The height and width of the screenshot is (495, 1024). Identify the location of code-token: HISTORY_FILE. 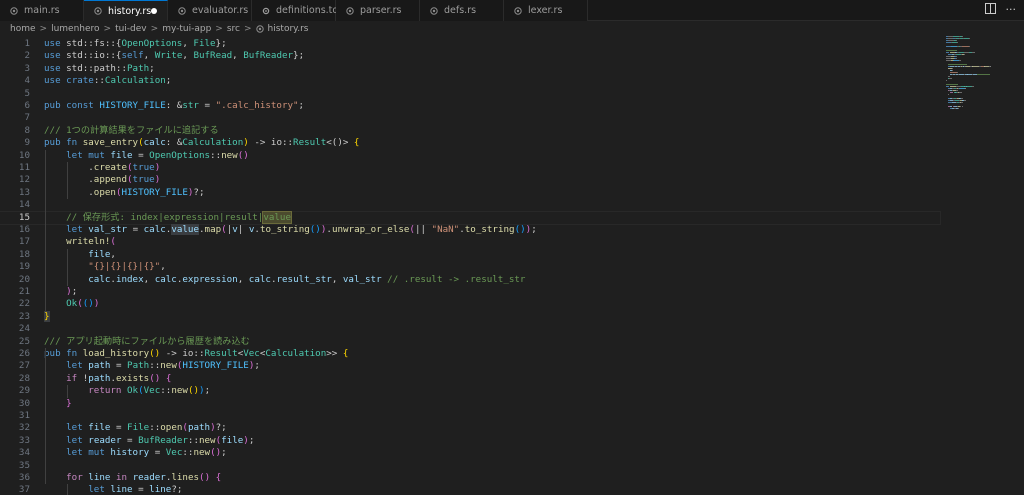
(154, 192).